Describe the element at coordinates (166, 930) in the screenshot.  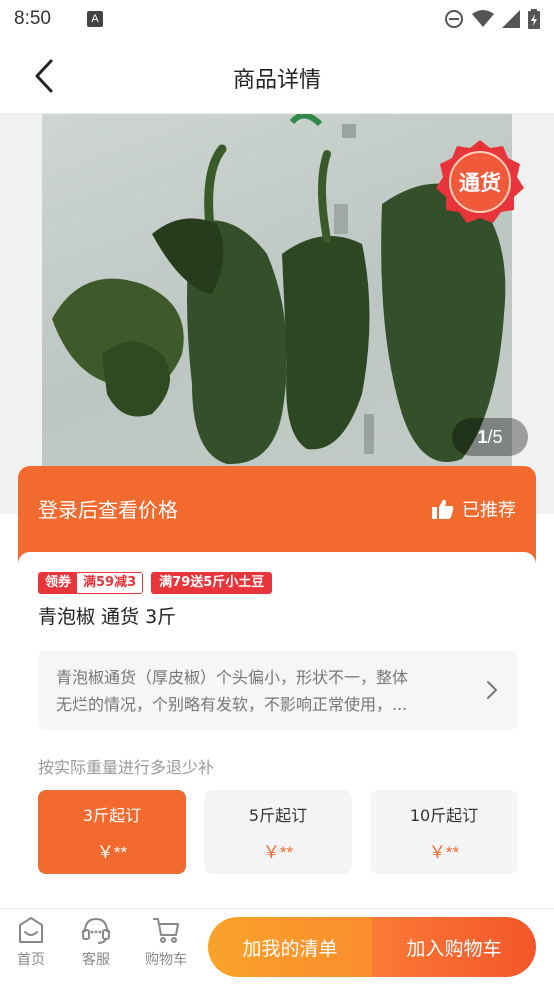
I see `cart-icon` at that location.